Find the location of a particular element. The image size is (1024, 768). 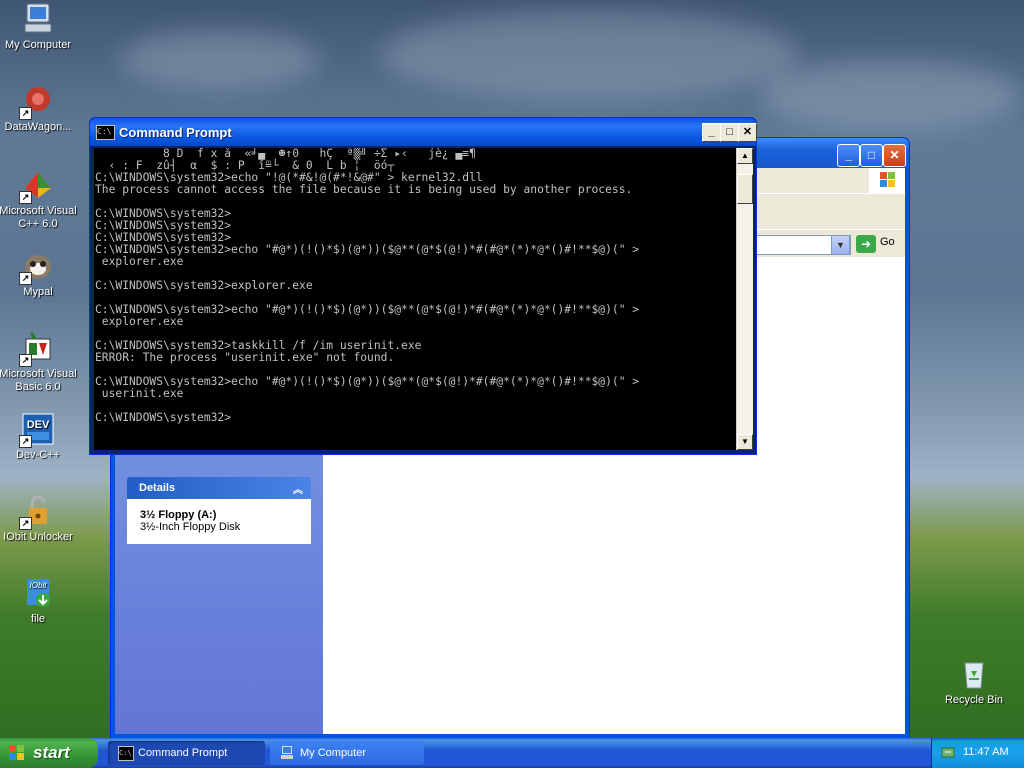

datawagon-icon: ↗ is located at coordinates (37, 102).